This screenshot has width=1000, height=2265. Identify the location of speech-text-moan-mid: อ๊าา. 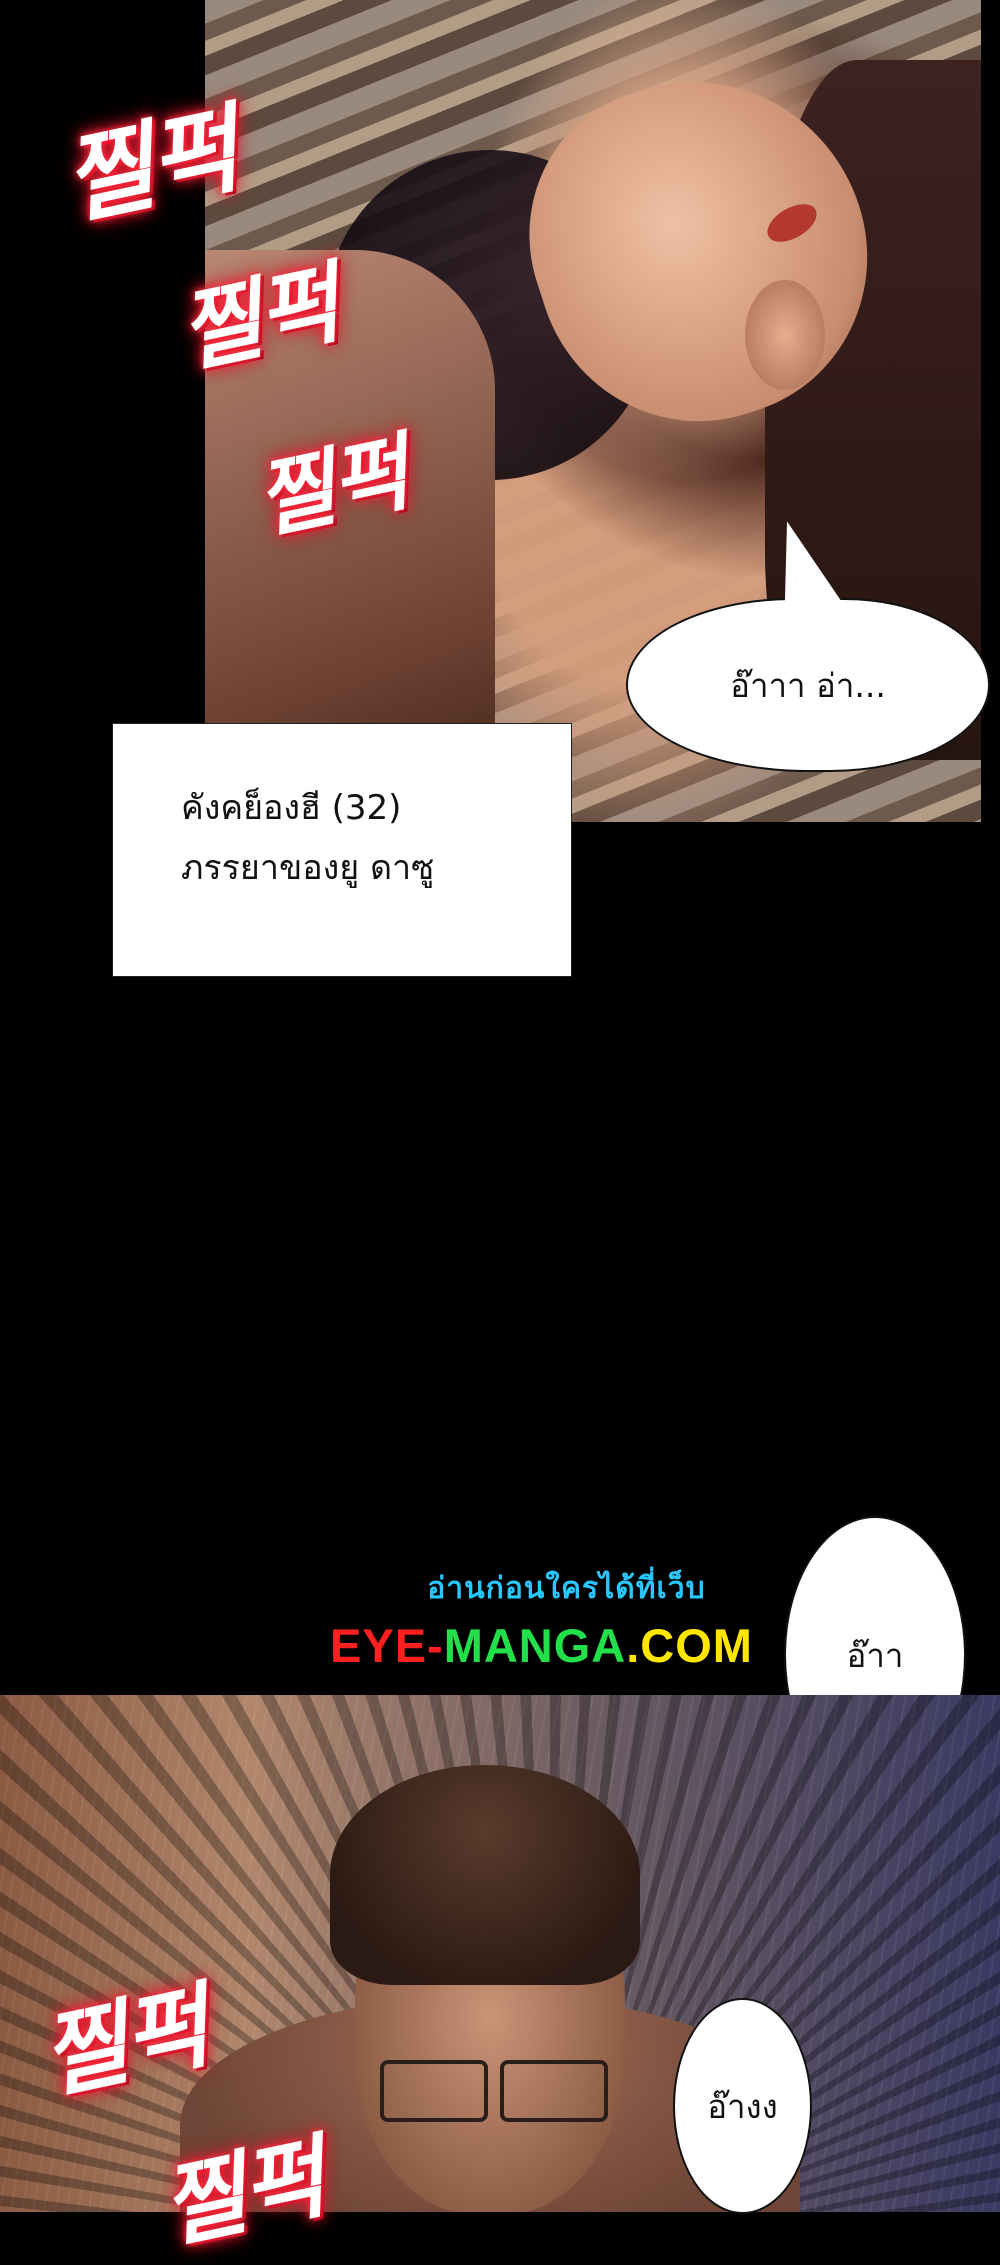
(875, 1655).